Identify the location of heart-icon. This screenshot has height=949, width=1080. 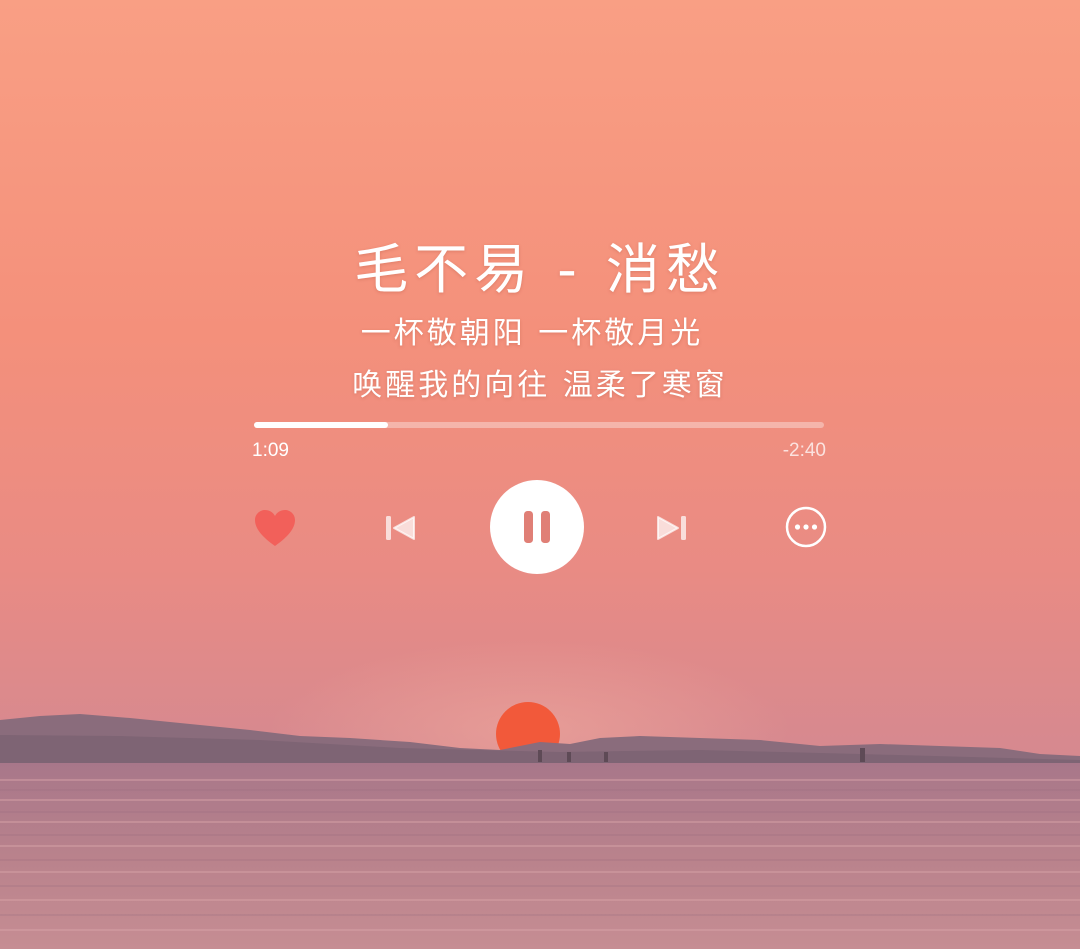
(275, 528).